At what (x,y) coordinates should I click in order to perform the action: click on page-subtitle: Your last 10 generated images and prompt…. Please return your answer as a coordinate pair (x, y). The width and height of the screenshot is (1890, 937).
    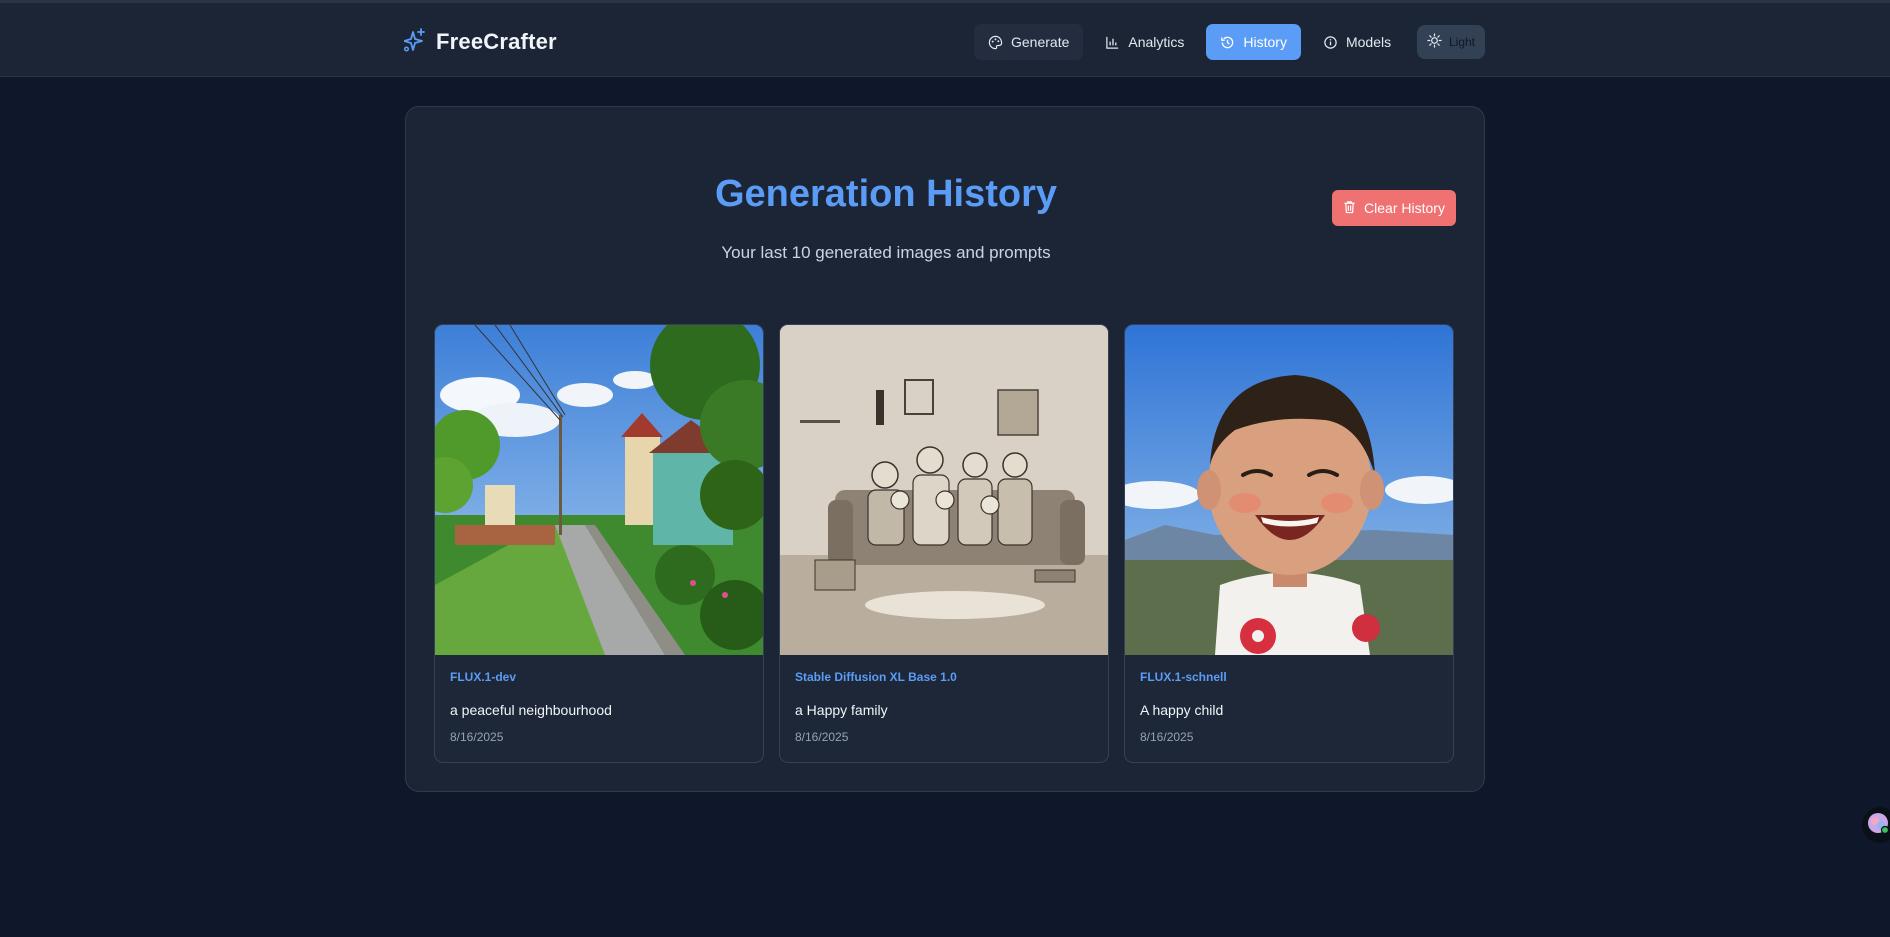
    Looking at the image, I should click on (886, 252).